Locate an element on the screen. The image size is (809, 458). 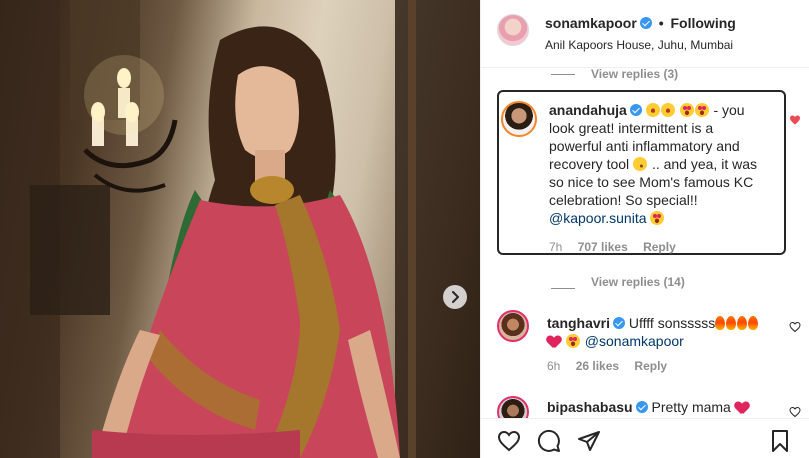
comment-text: bipashabasu Pretty mama is located at coordinates (659, 407).